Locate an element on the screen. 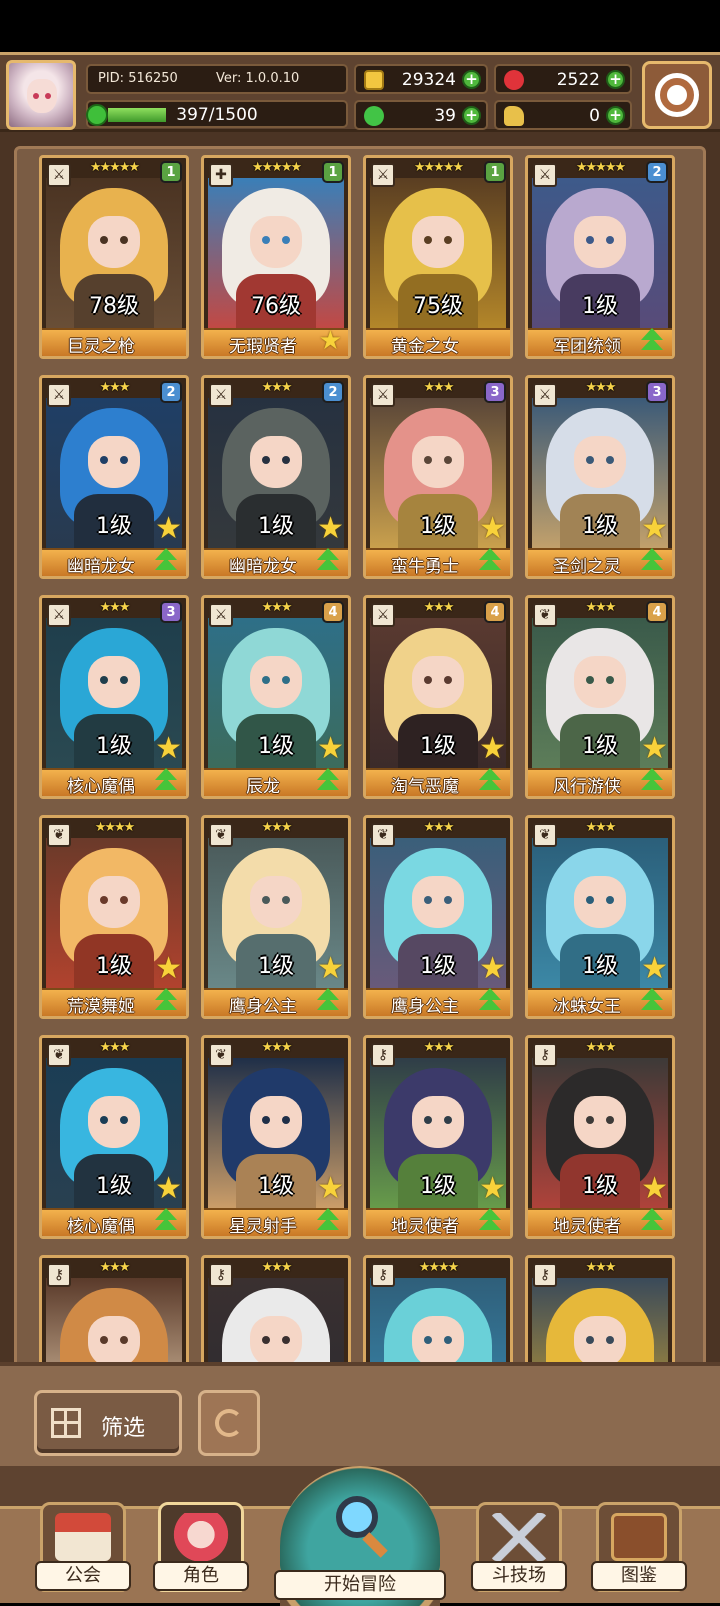  nav-guild: 公会 is located at coordinates (83, 1547).